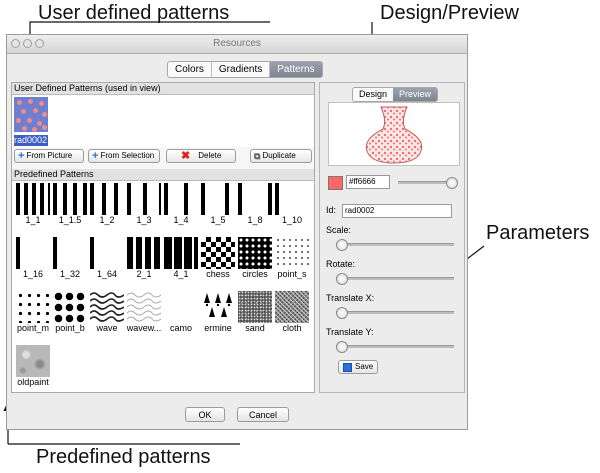 This screenshot has height=473, width=600. What do you see at coordinates (395, 245) in the screenshot?
I see `scale-slider` at bounding box center [395, 245].